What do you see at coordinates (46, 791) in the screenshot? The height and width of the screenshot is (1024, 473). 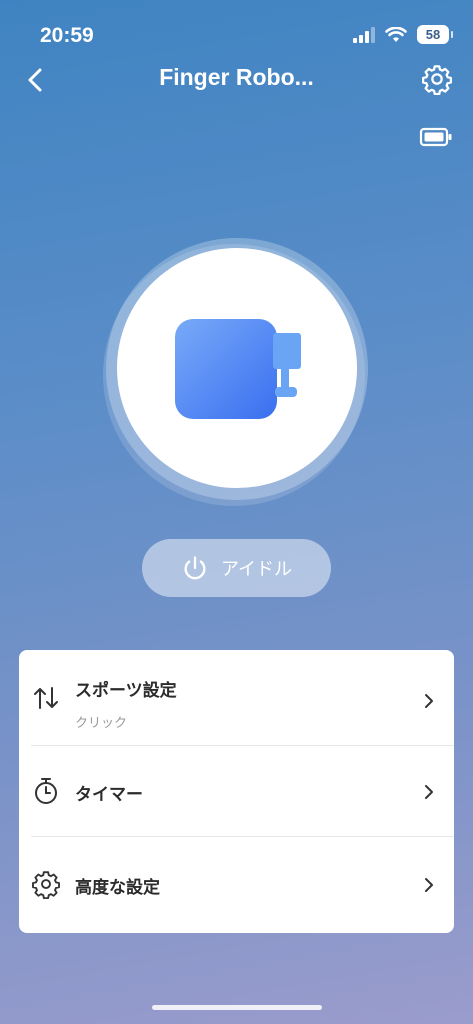 I see `stopwatch-icon` at bounding box center [46, 791].